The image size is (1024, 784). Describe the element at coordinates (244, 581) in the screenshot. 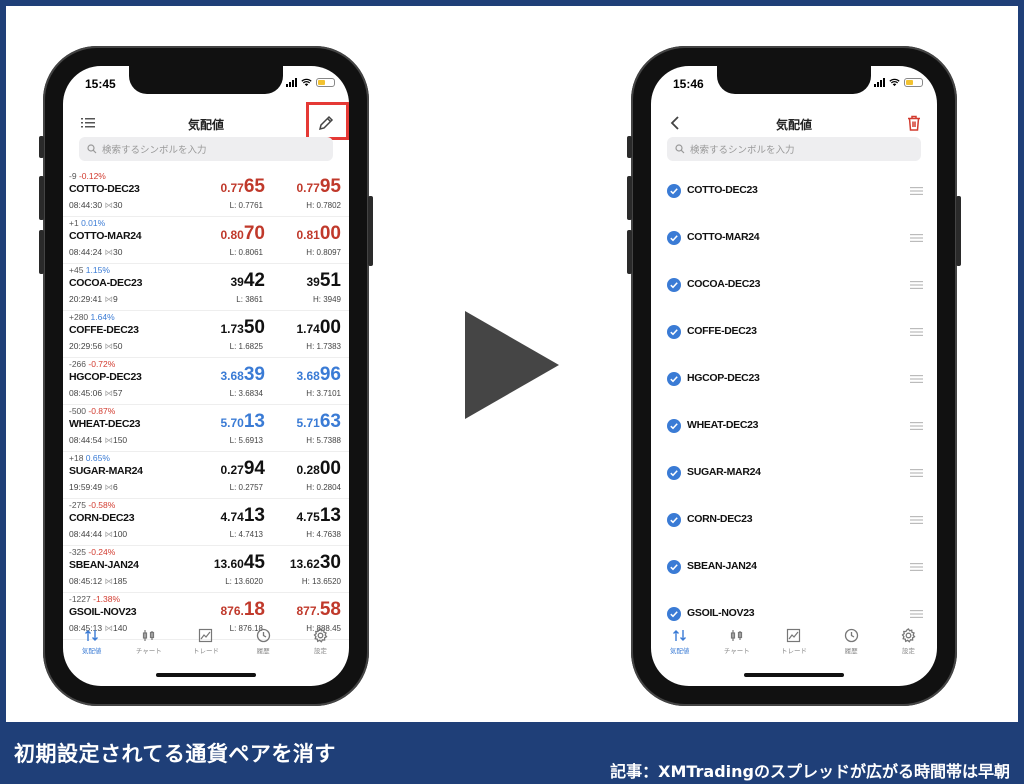

I see `low-price: L: 13.6020` at that location.